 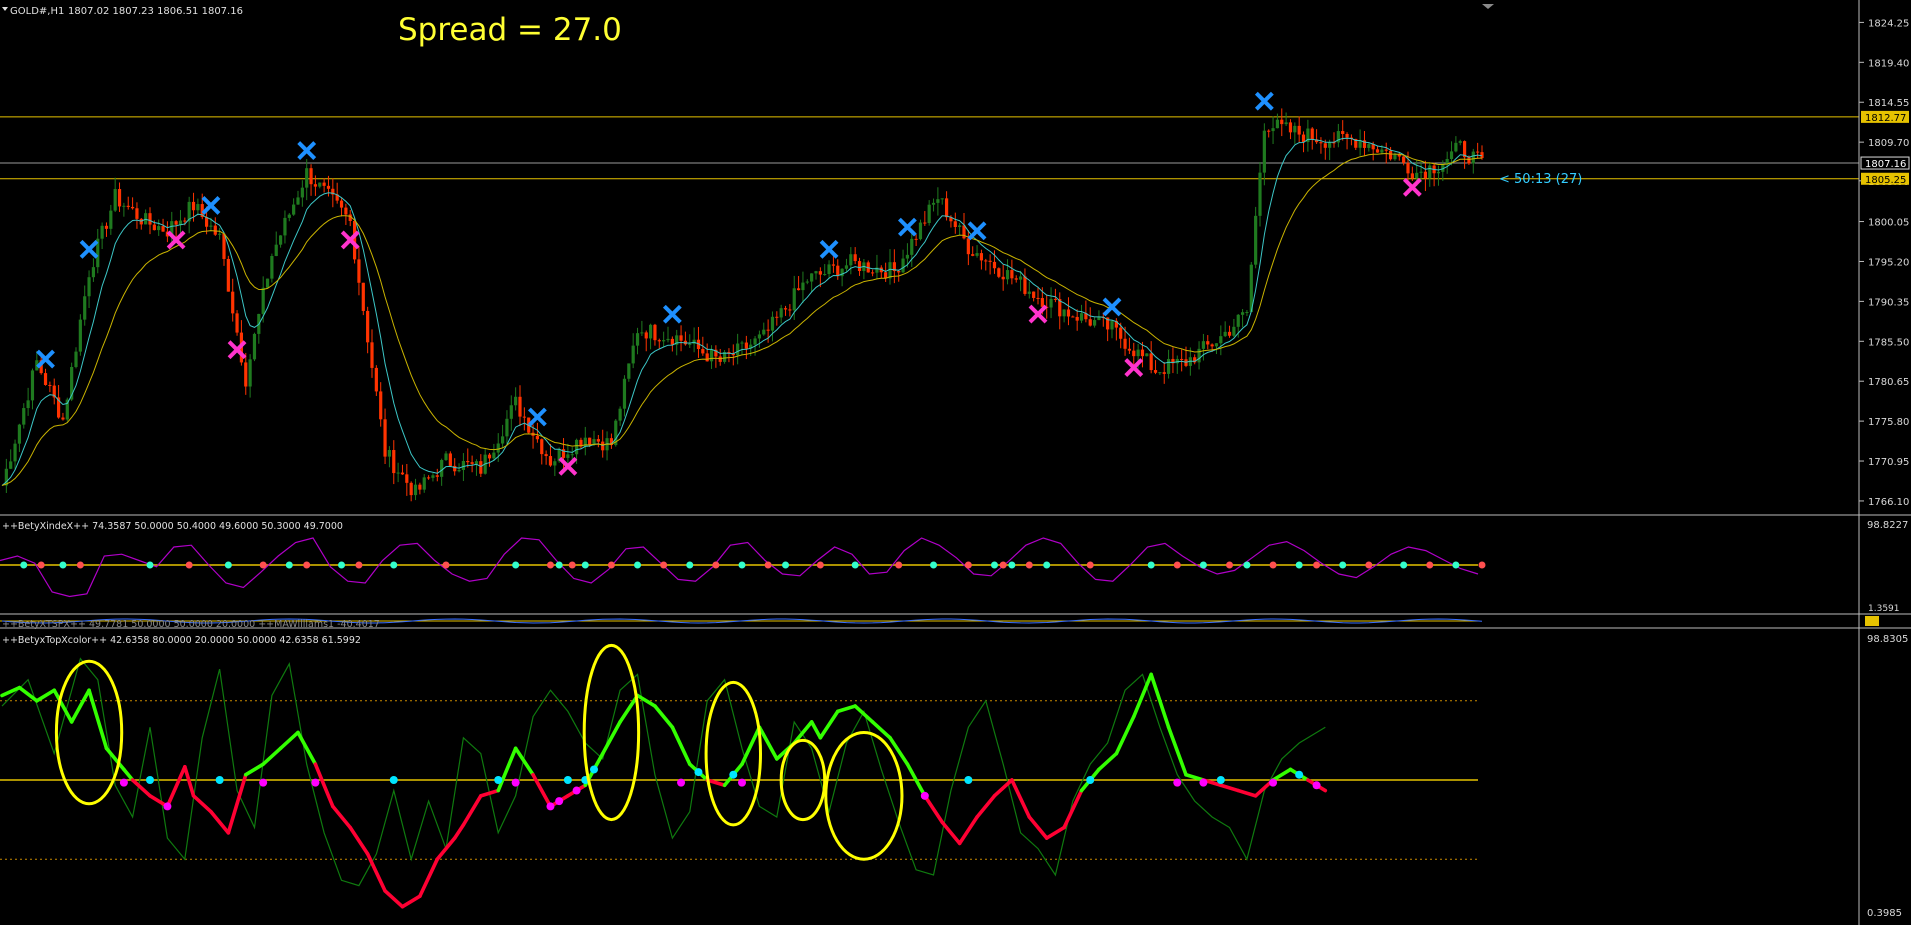 I want to click on tspx-marker-box, so click(x=1872, y=621).